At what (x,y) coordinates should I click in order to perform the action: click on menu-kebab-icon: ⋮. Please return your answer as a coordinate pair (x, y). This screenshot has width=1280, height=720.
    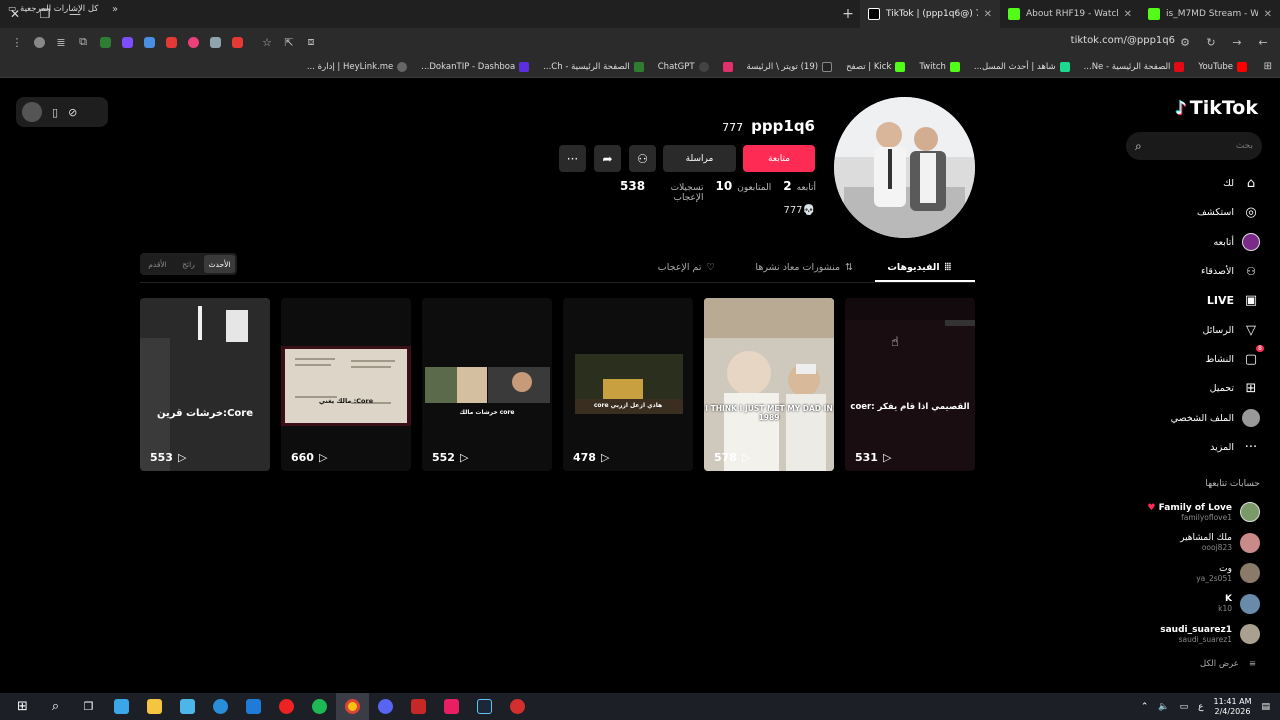
    Looking at the image, I should click on (17, 42).